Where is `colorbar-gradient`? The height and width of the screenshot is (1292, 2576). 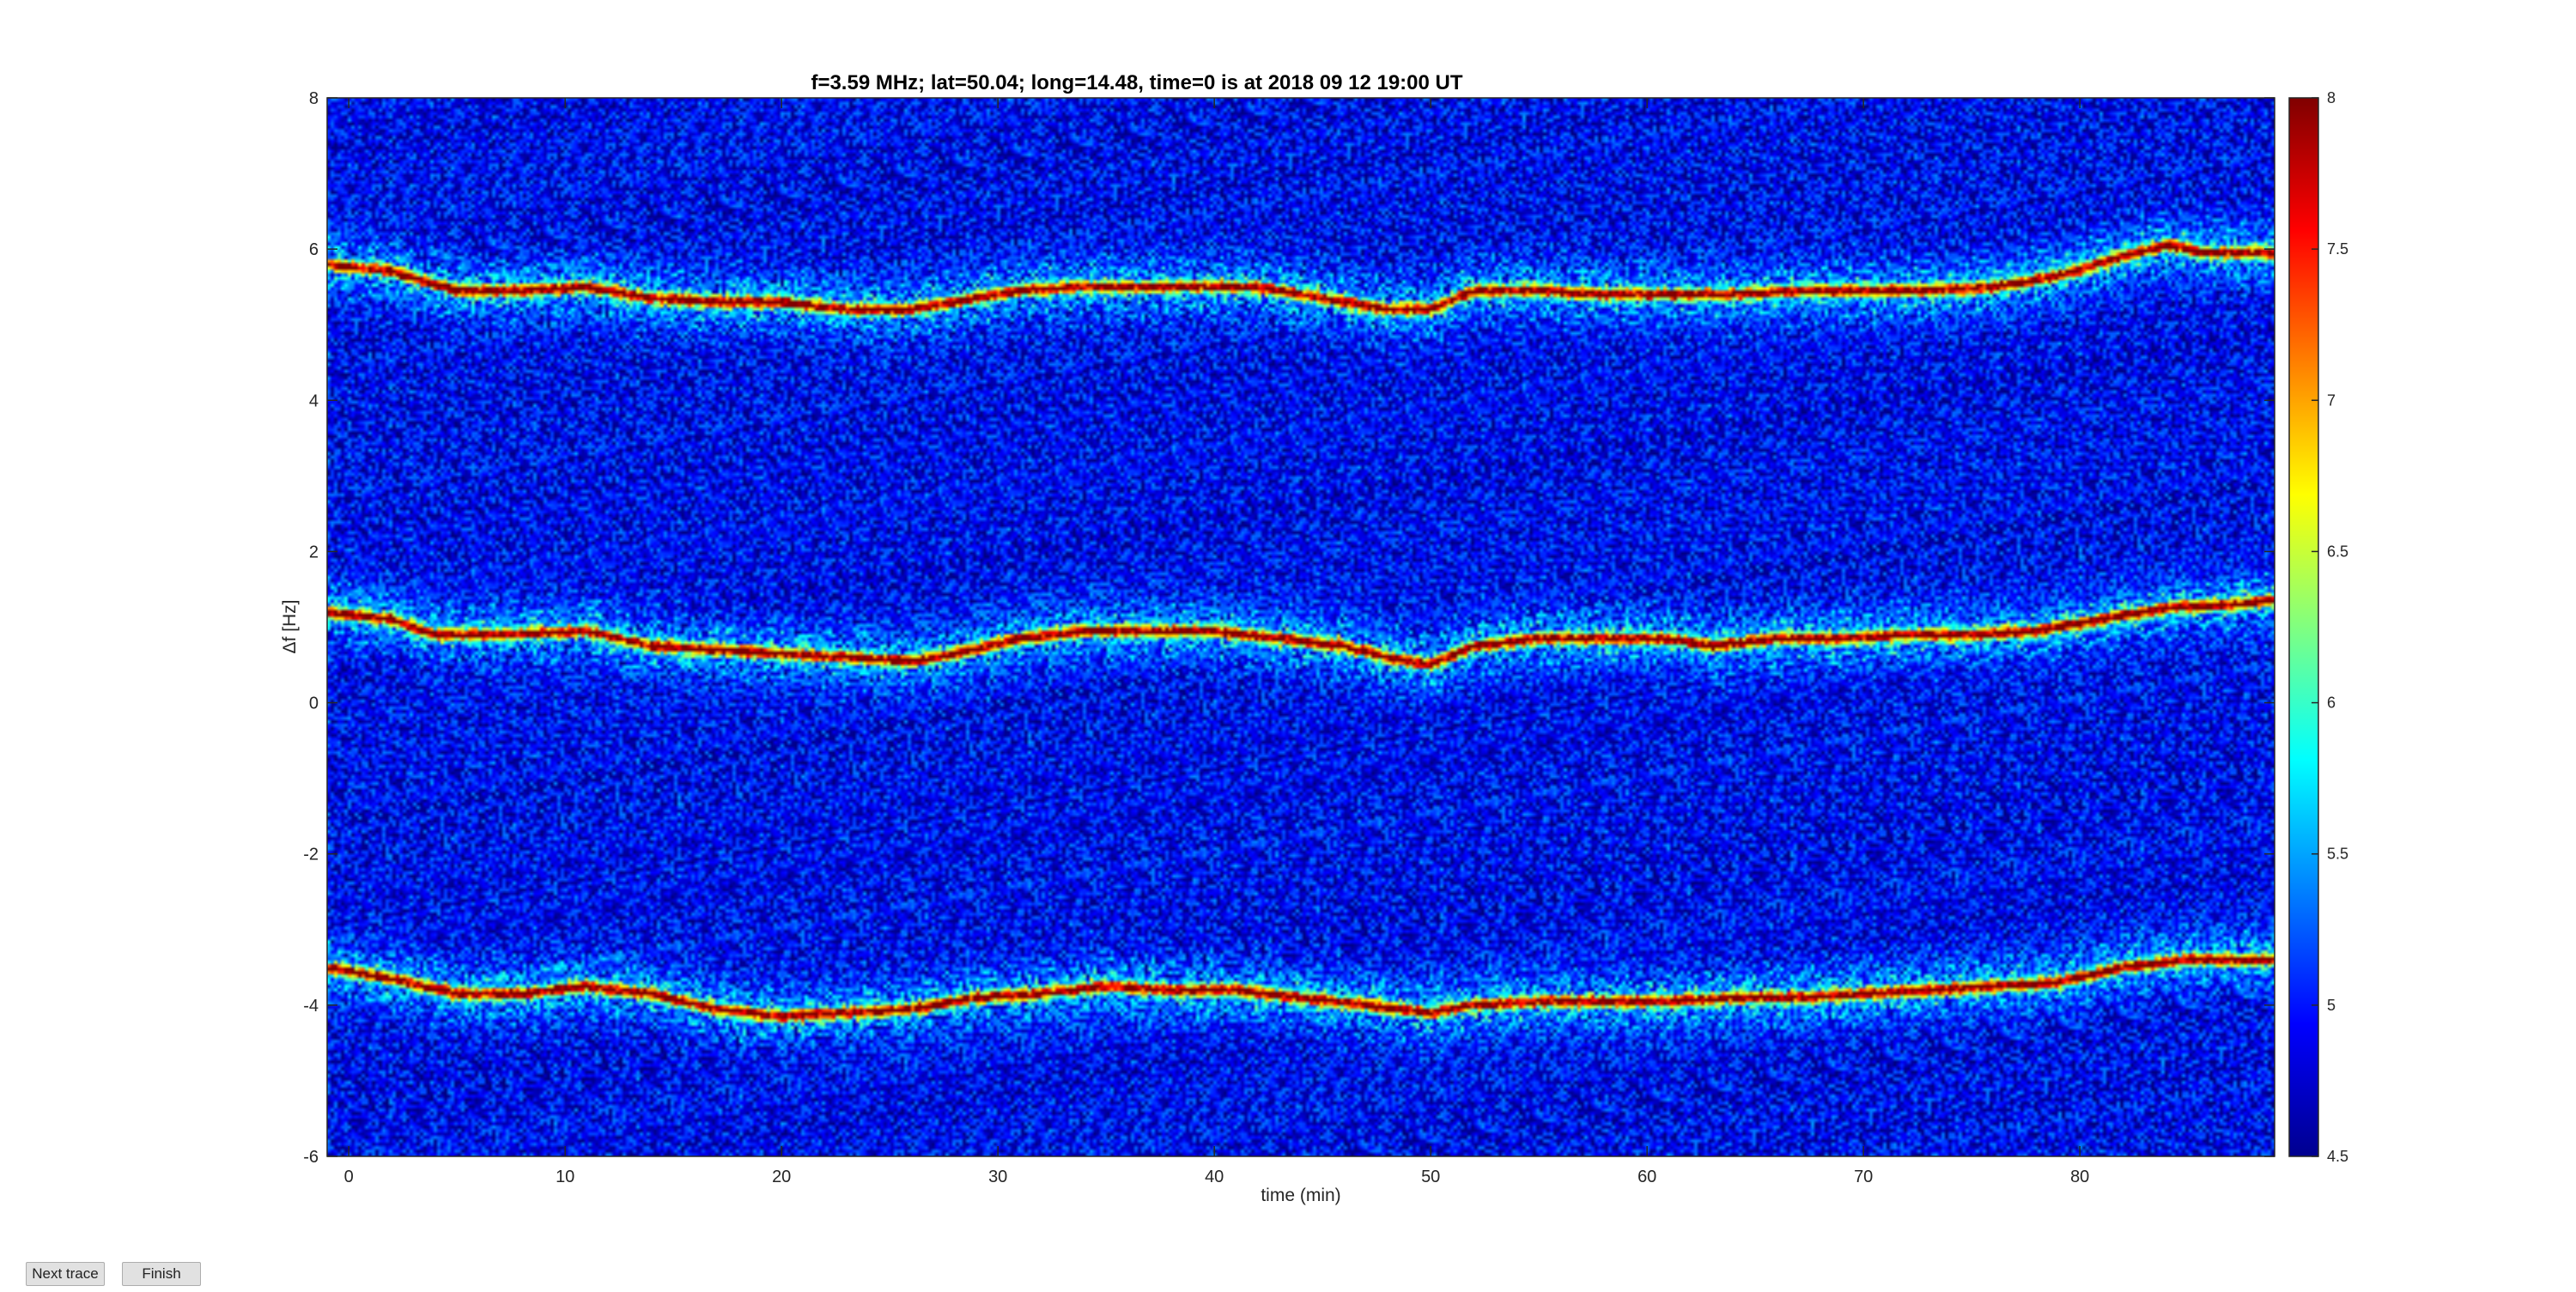
colorbar-gradient is located at coordinates (2303, 627).